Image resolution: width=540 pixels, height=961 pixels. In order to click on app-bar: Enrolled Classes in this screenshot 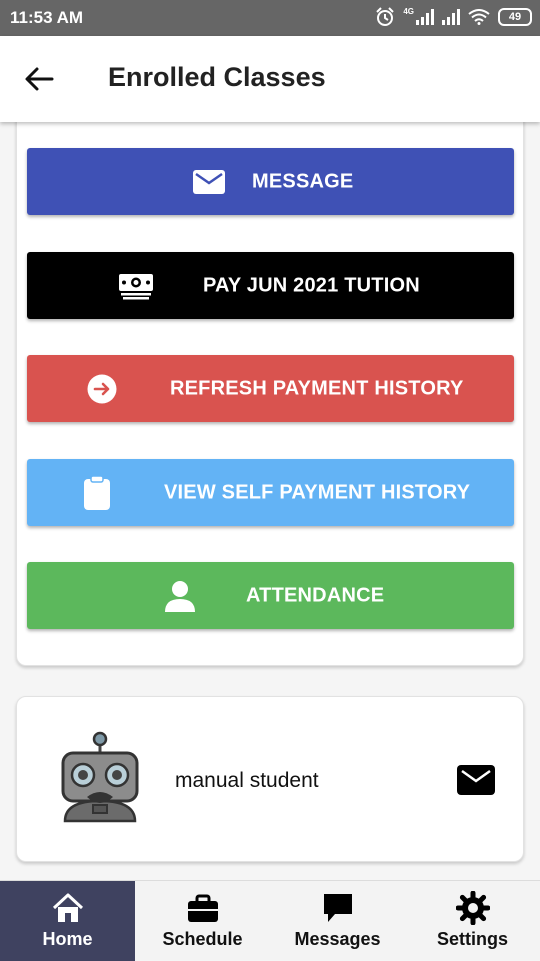, I will do `click(270, 79)`.